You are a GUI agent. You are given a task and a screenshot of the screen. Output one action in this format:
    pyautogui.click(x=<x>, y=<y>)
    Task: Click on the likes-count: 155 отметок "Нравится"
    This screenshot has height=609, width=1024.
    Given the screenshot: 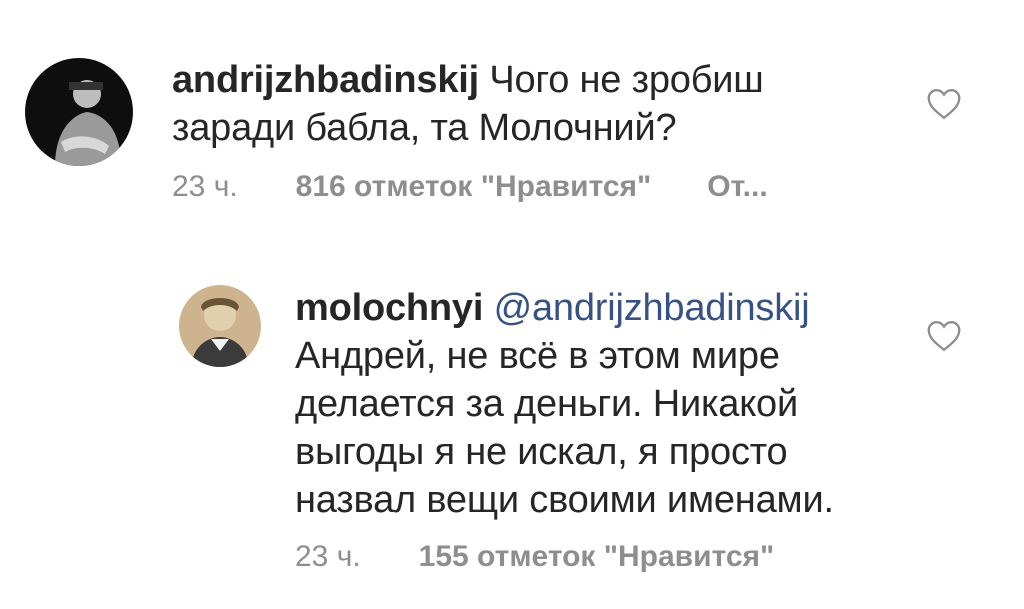 What is the action you would take?
    pyautogui.click(x=597, y=557)
    